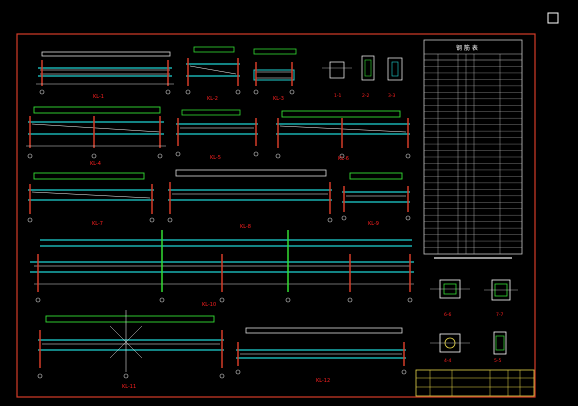  What do you see at coordinates (500, 347) in the screenshot?
I see `section-detail-5-5: 5-5` at bounding box center [500, 347].